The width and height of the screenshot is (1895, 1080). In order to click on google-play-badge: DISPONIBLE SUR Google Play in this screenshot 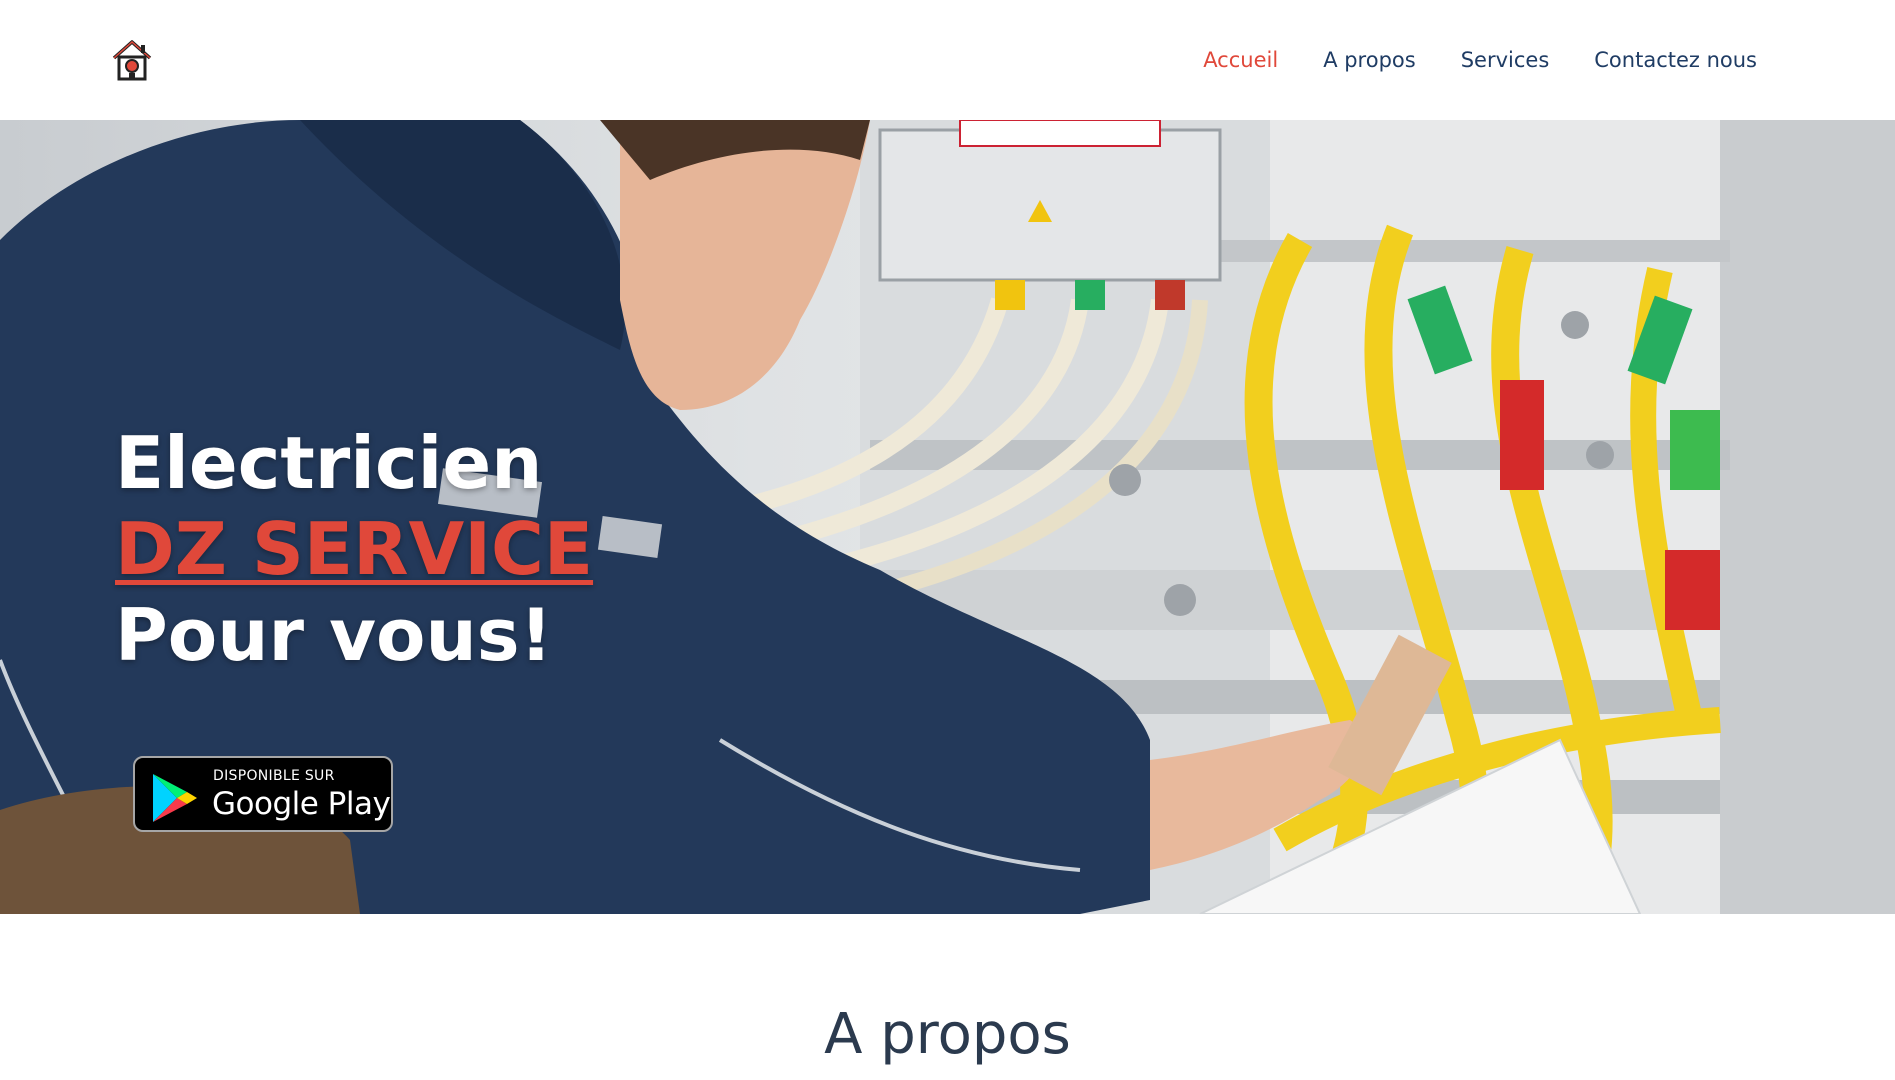, I will do `click(263, 794)`.